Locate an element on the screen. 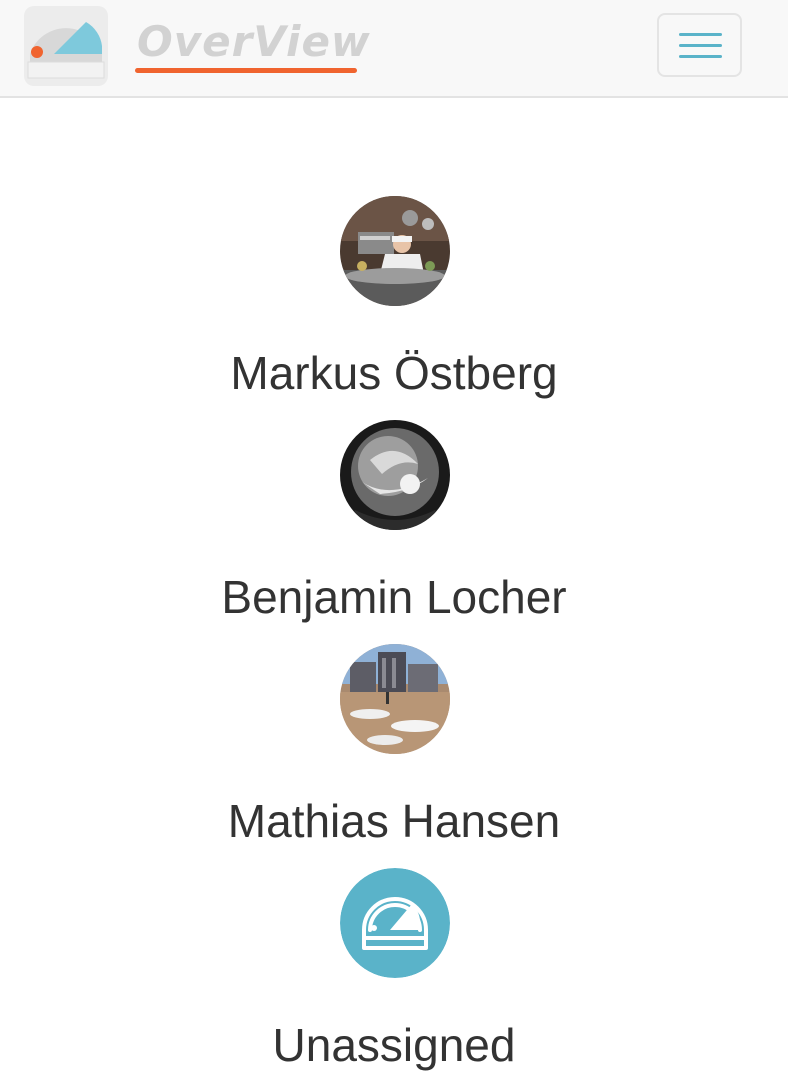  navbar: OverView is located at coordinates (394, 49).